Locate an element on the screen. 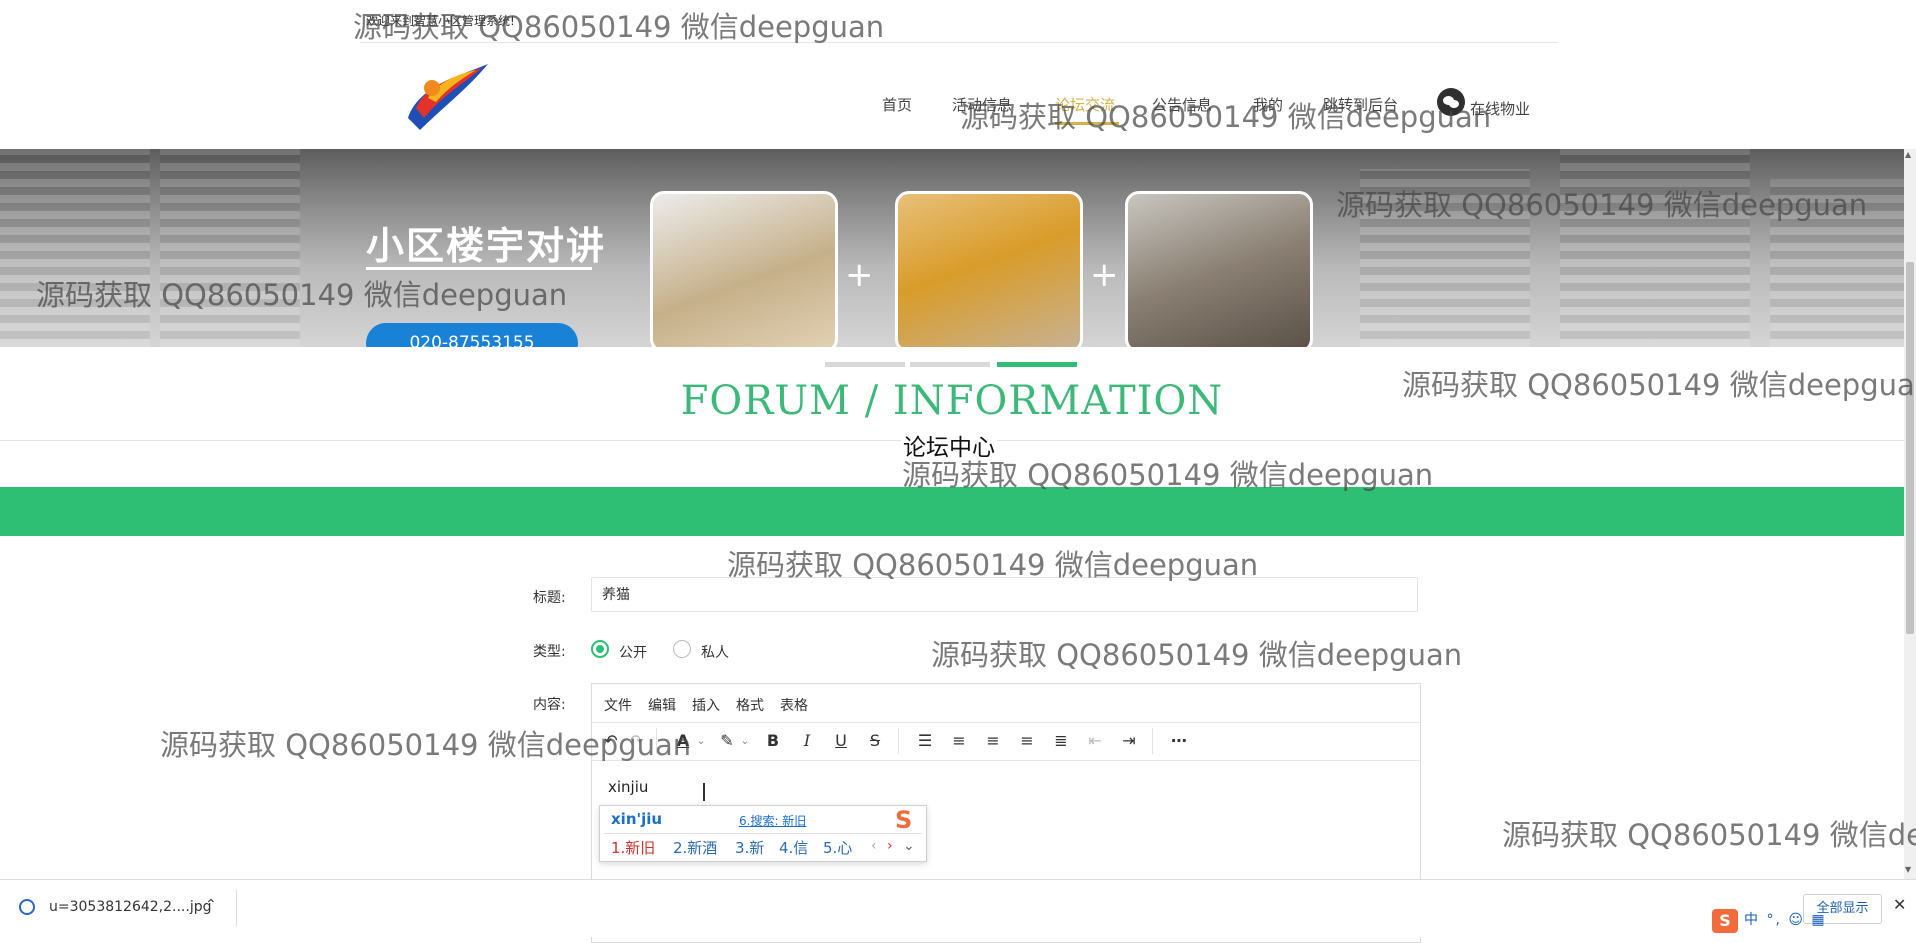 The width and height of the screenshot is (1916, 943). site-logo is located at coordinates (446, 97).